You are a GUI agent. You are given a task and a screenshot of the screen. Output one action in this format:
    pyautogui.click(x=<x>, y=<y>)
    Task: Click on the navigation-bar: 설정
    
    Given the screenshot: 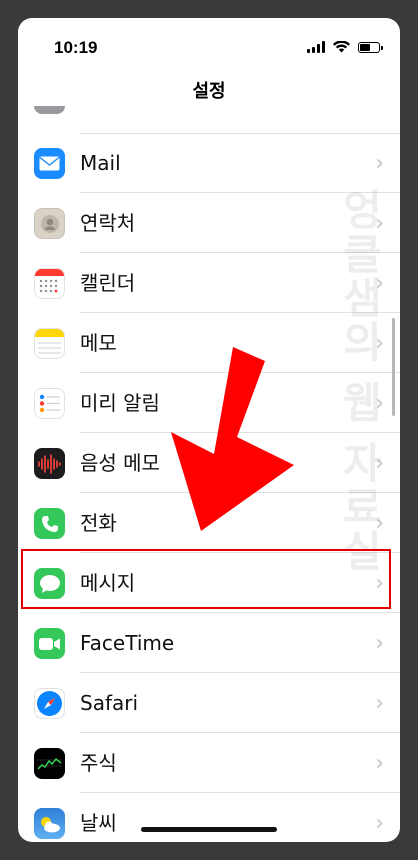 What is the action you would take?
    pyautogui.click(x=209, y=98)
    